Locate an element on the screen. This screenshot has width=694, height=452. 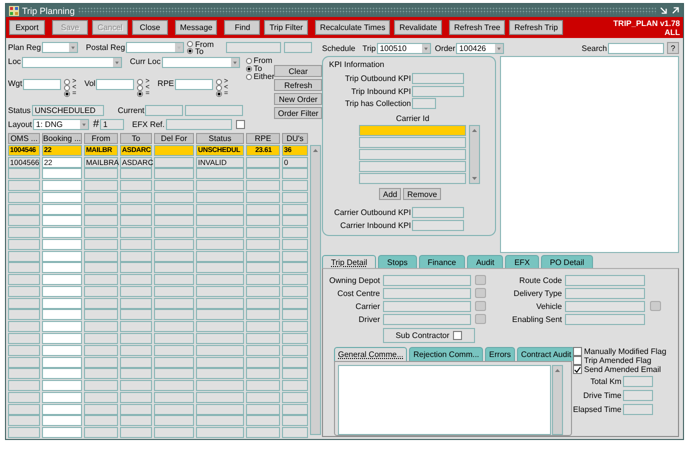
layout-dropdown: 1: DNG is located at coordinates (61, 124).